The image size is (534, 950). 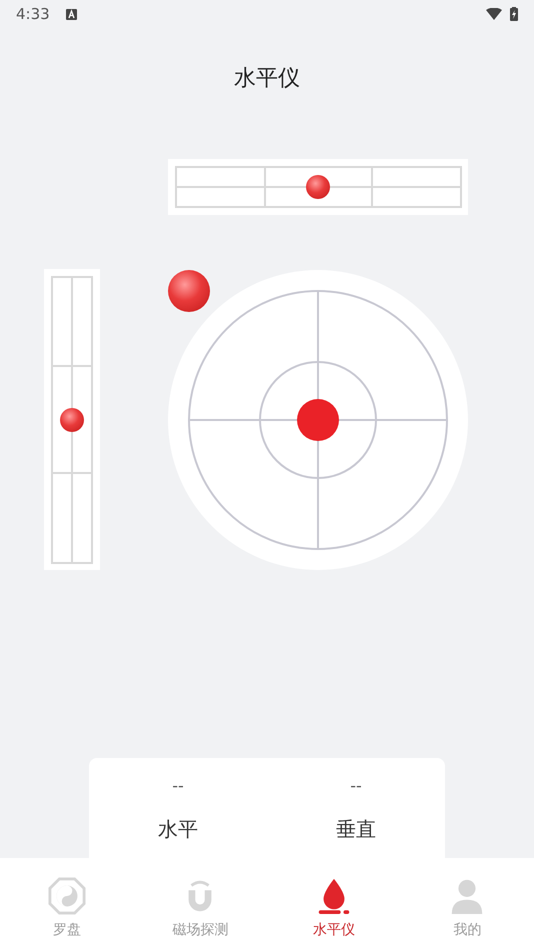 I want to click on tab-item: 磁场探测, so click(x=200, y=904).